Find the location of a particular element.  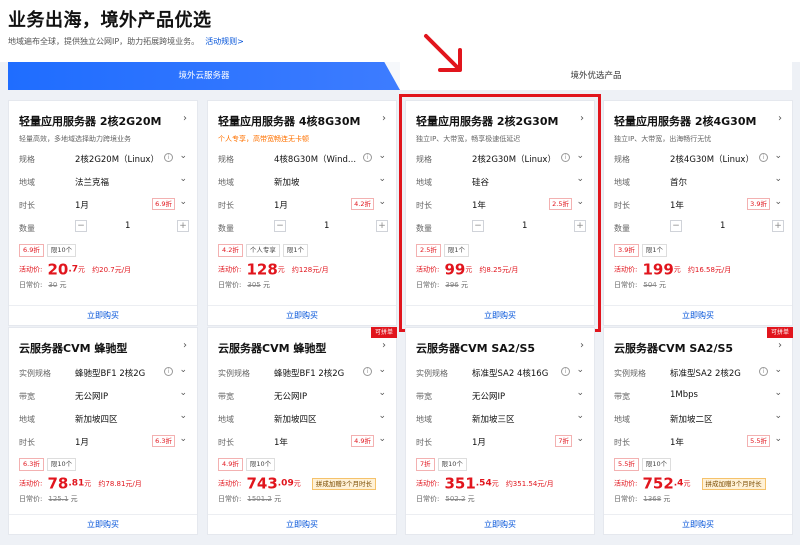

config-row: 时长 1月 4.2折 ⌄ is located at coordinates (303, 205).